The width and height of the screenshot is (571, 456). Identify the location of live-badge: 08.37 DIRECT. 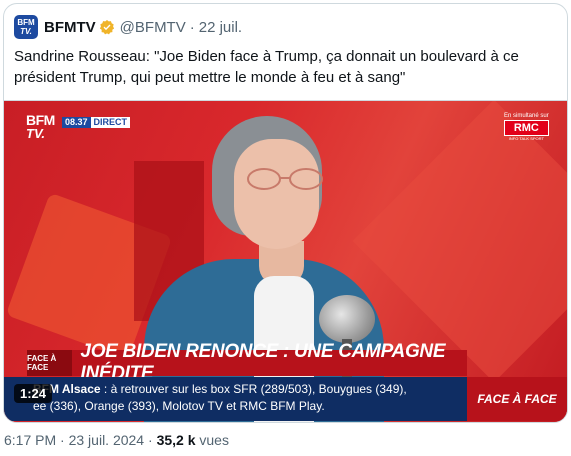
(96, 122).